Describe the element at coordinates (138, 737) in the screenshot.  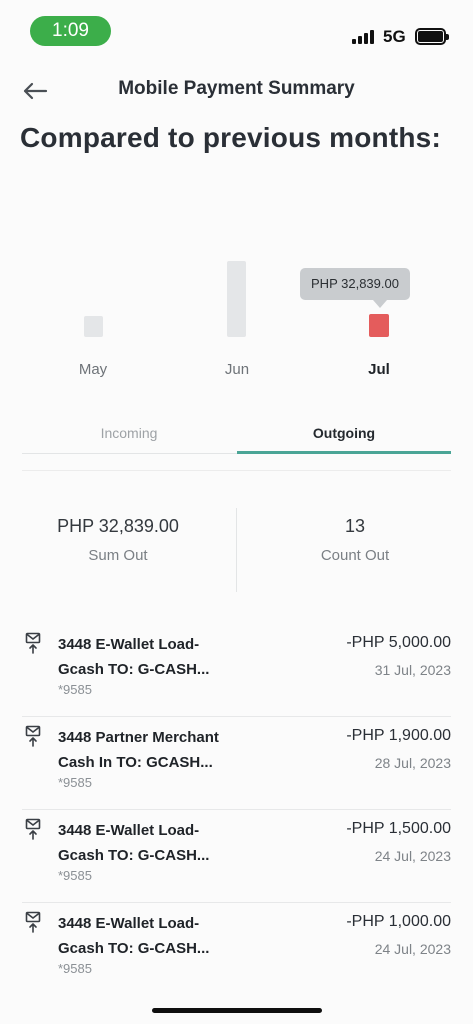
I see `transaction-title-line1: 3448 Partner Merchant` at that location.